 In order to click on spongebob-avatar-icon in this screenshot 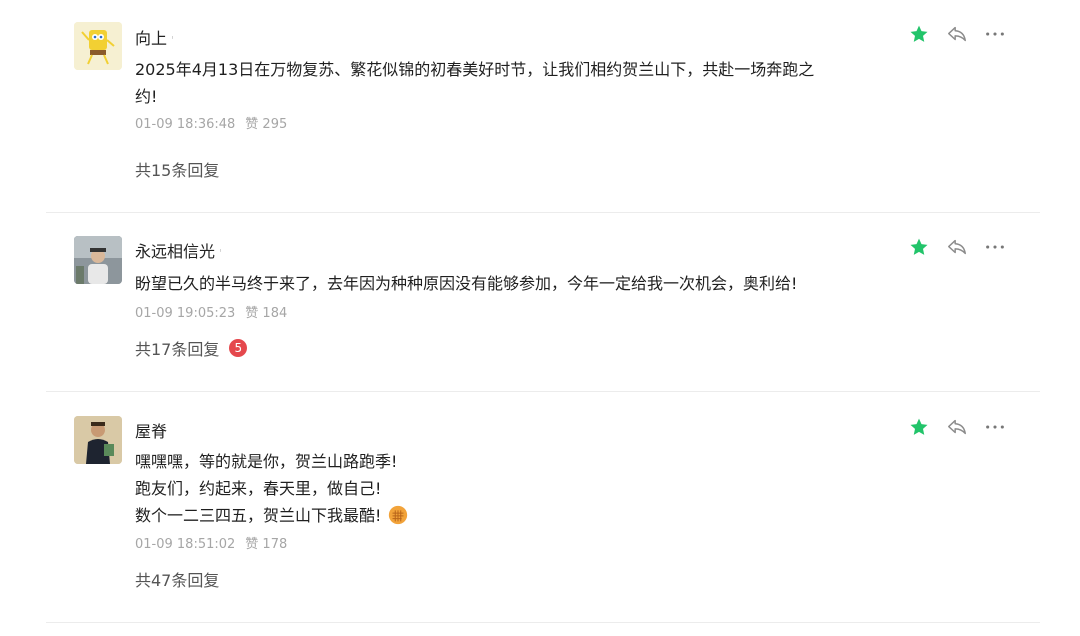, I will do `click(98, 46)`.